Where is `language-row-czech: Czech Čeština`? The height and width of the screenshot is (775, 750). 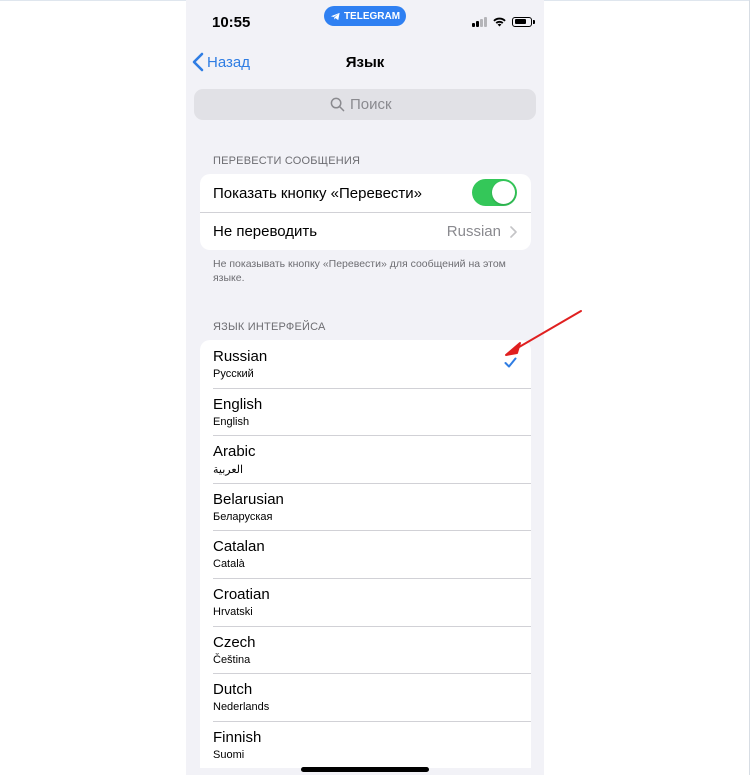 language-row-czech: Czech Čeština is located at coordinates (365, 649).